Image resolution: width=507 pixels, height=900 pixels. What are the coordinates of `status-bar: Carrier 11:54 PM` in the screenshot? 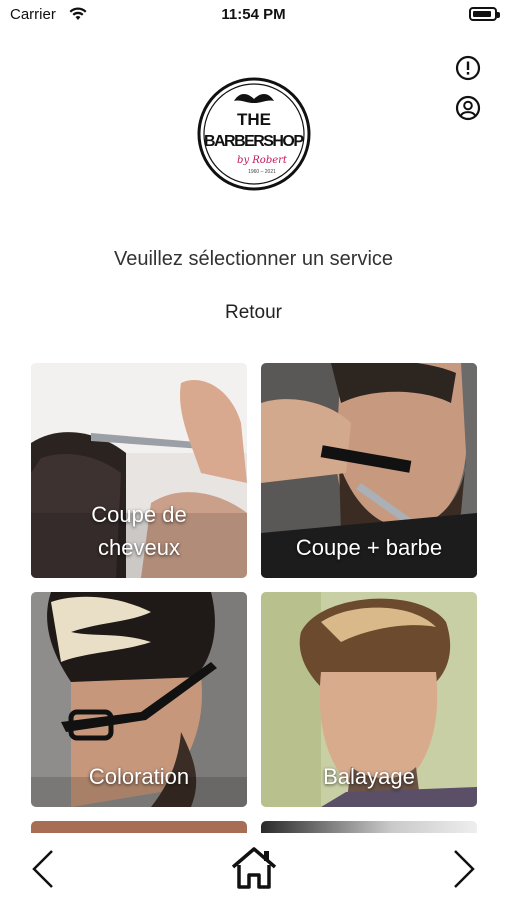 It's located at (253, 15).